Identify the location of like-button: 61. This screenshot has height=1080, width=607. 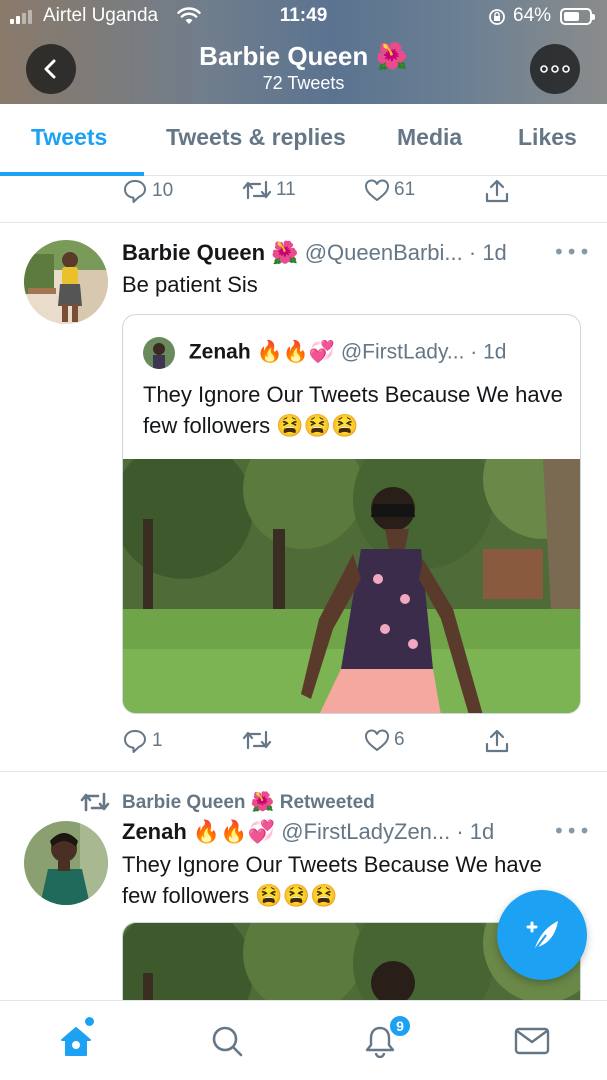
(389, 190).